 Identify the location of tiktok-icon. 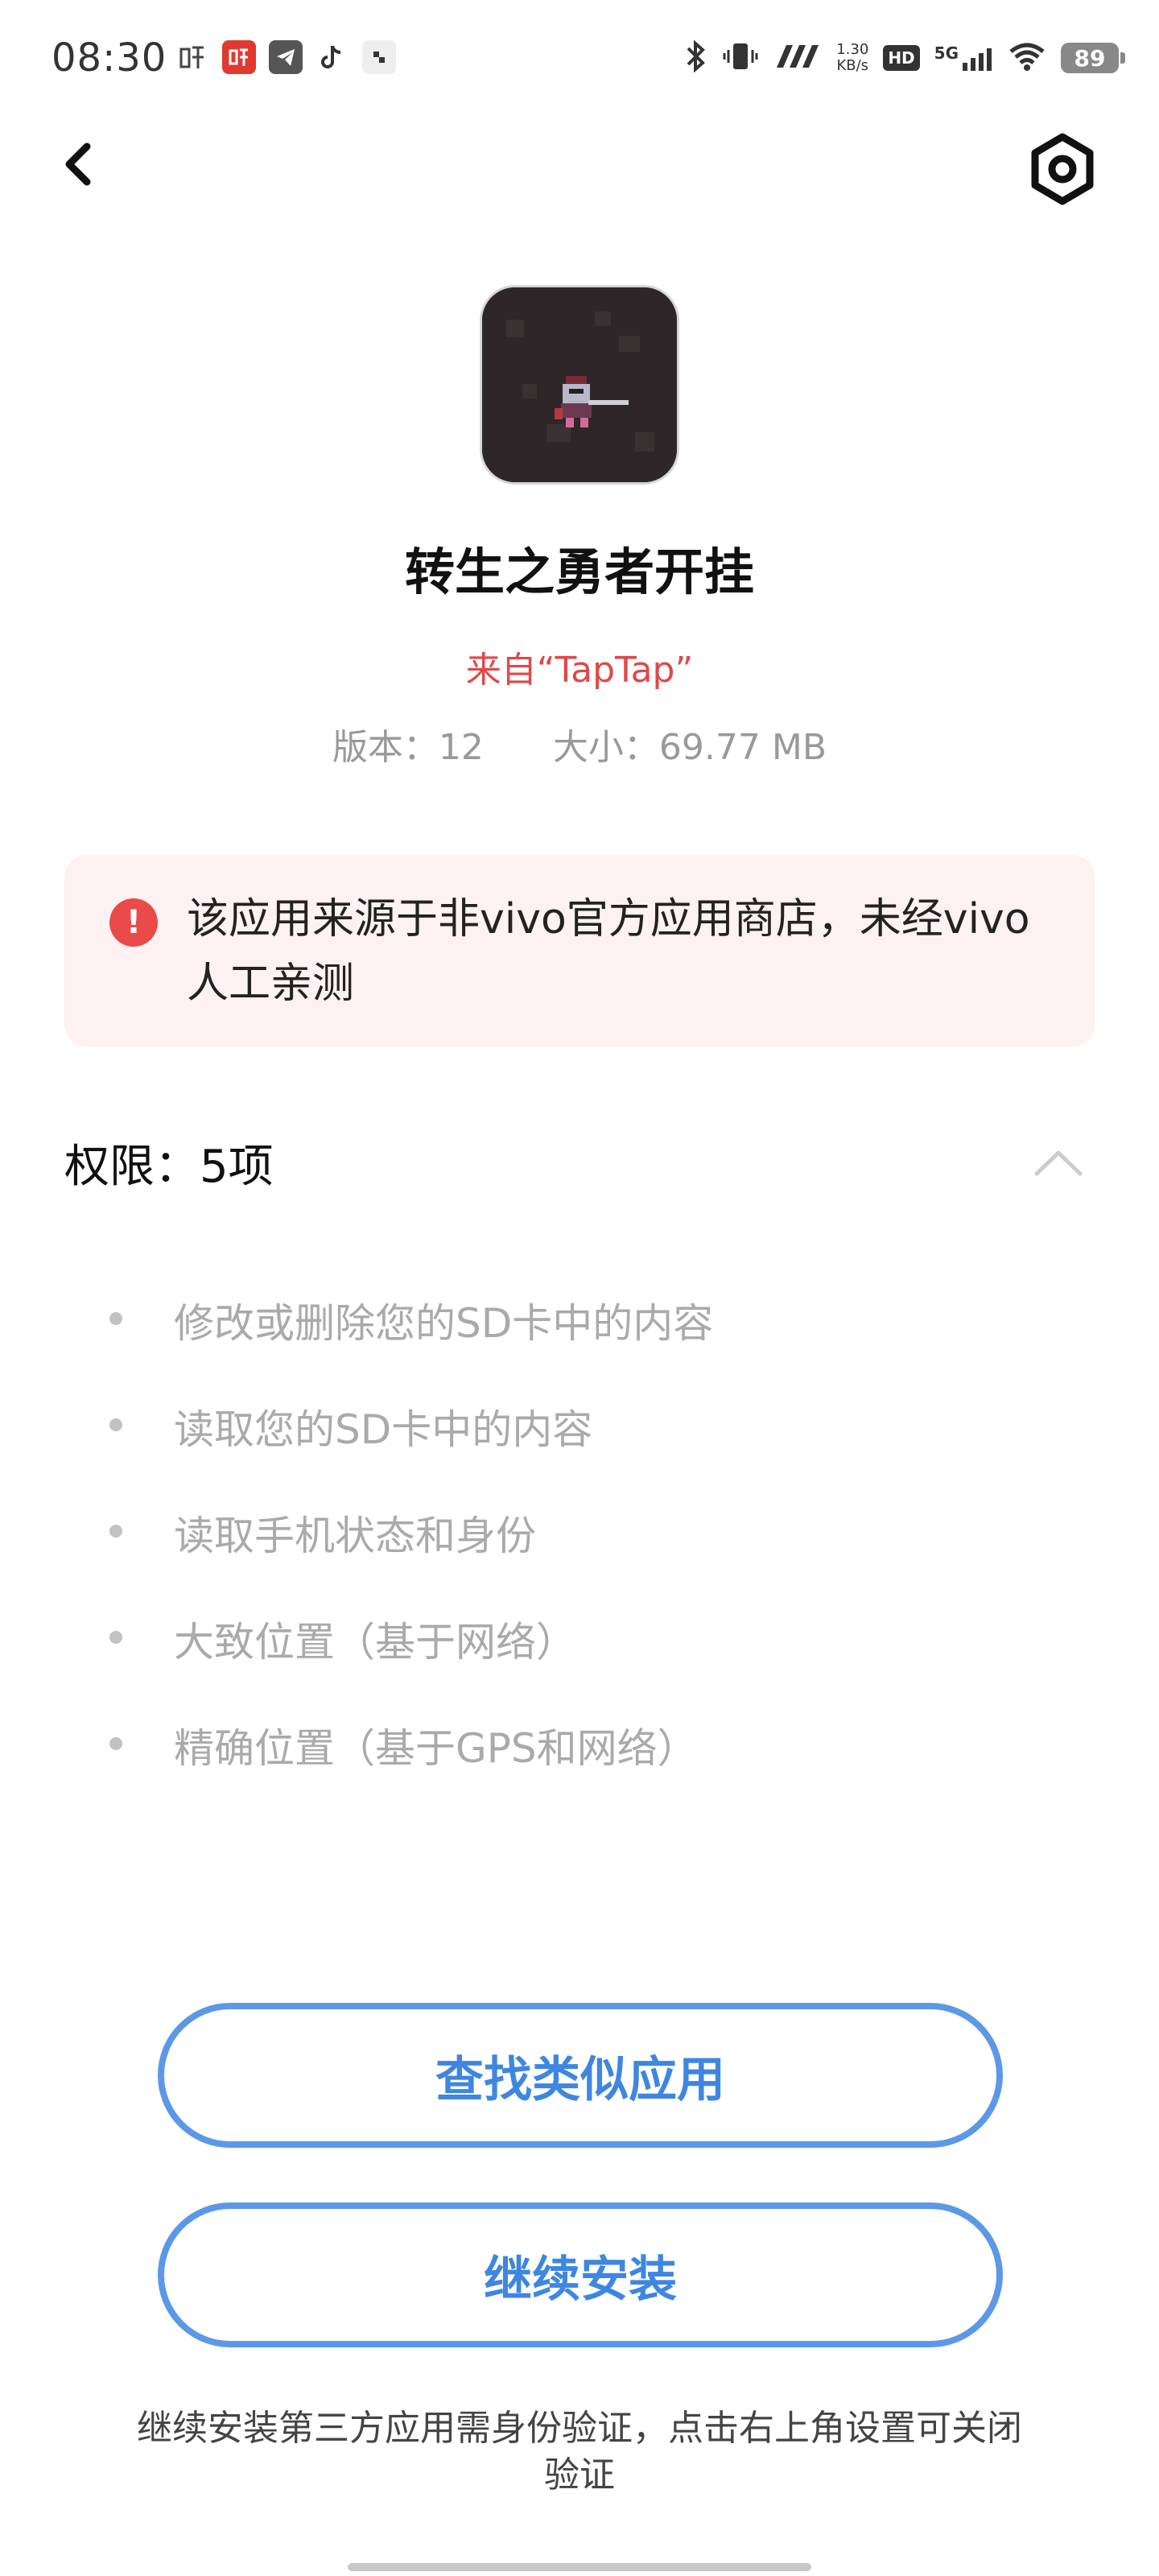
(332, 57).